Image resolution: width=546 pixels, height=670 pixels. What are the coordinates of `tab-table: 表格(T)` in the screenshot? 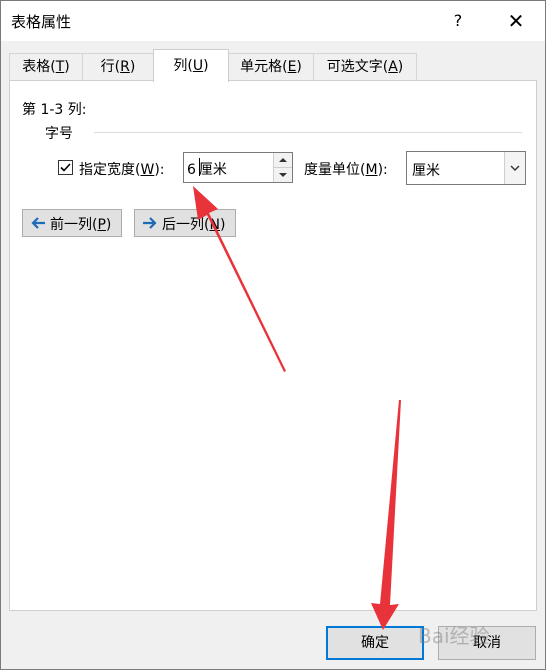 It's located at (46, 67).